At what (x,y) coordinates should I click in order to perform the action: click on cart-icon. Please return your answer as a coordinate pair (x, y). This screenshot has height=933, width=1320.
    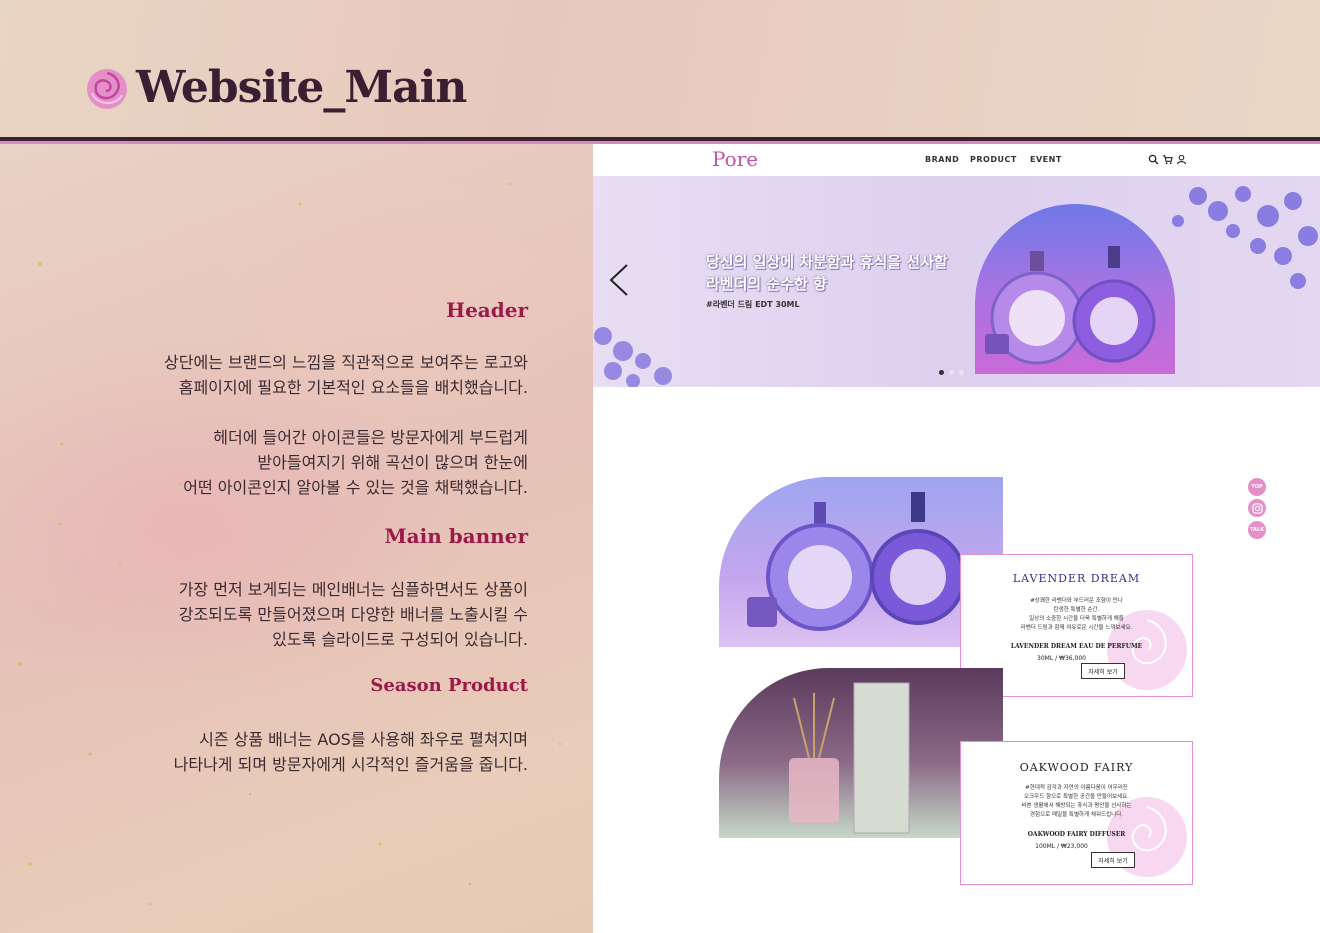
    Looking at the image, I should click on (1167, 159).